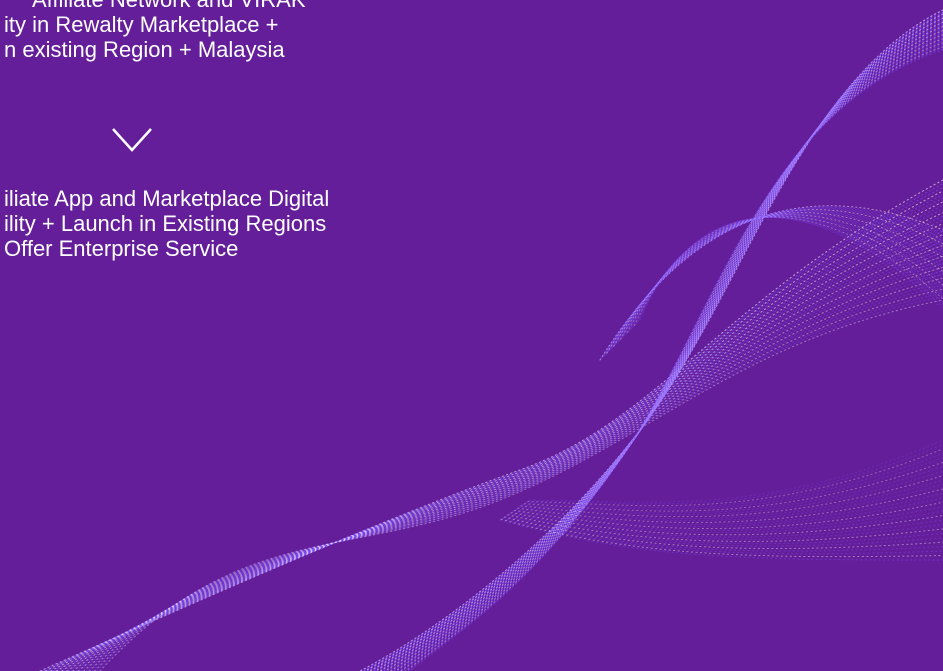 This screenshot has width=943, height=671. What do you see at coordinates (153, 6) in the screenshot?
I see `upper-text-line: Affiliate Network and VIRAK` at bounding box center [153, 6].